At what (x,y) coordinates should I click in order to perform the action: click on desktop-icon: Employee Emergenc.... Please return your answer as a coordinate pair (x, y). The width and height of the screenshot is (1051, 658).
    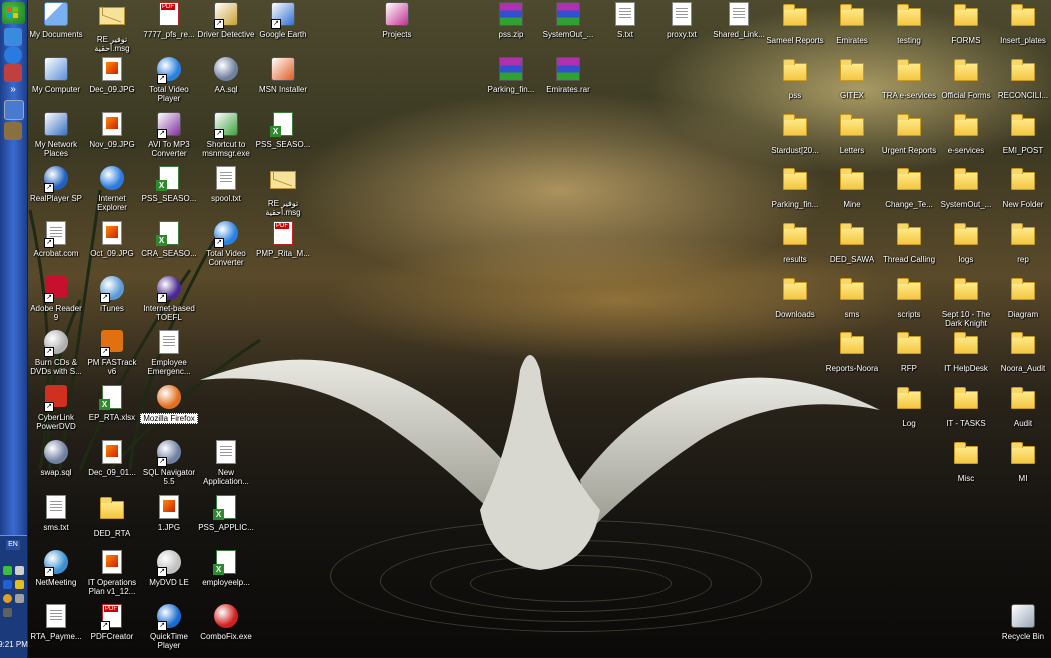
    Looking at the image, I should click on (169, 353).